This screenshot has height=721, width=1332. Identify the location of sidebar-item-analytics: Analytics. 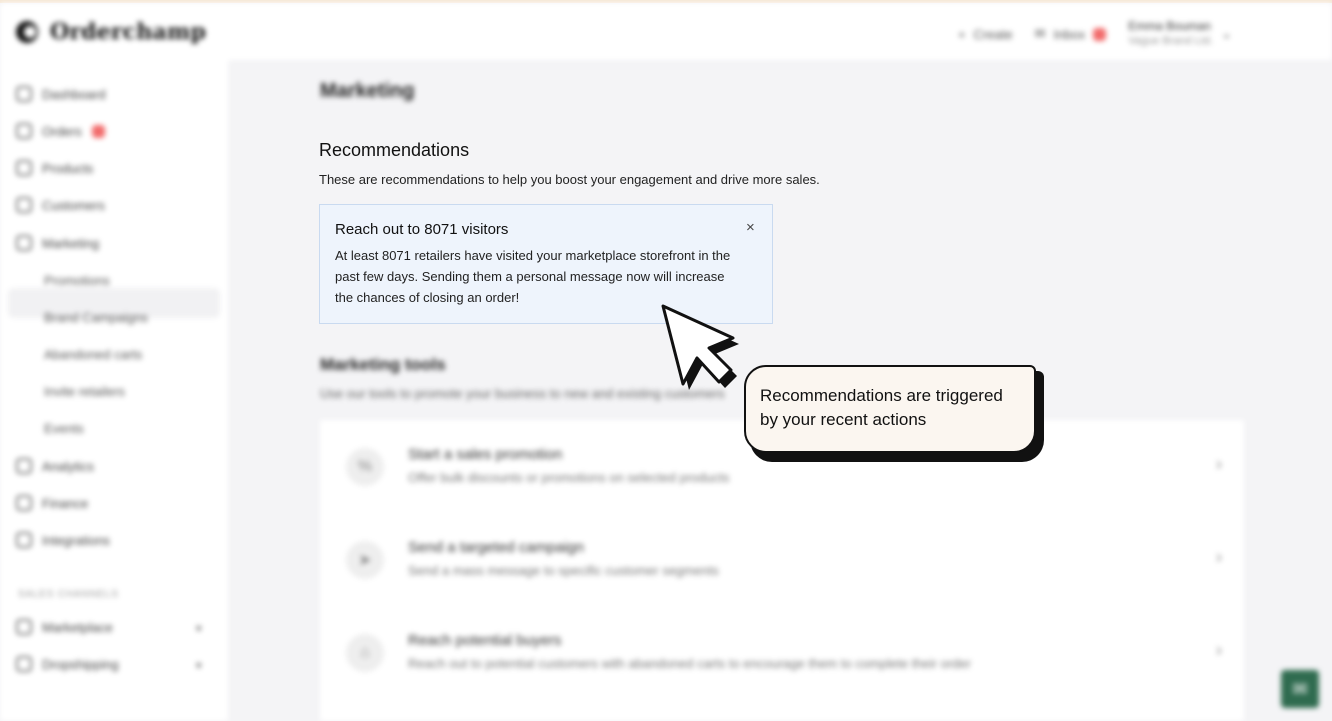
(55, 466).